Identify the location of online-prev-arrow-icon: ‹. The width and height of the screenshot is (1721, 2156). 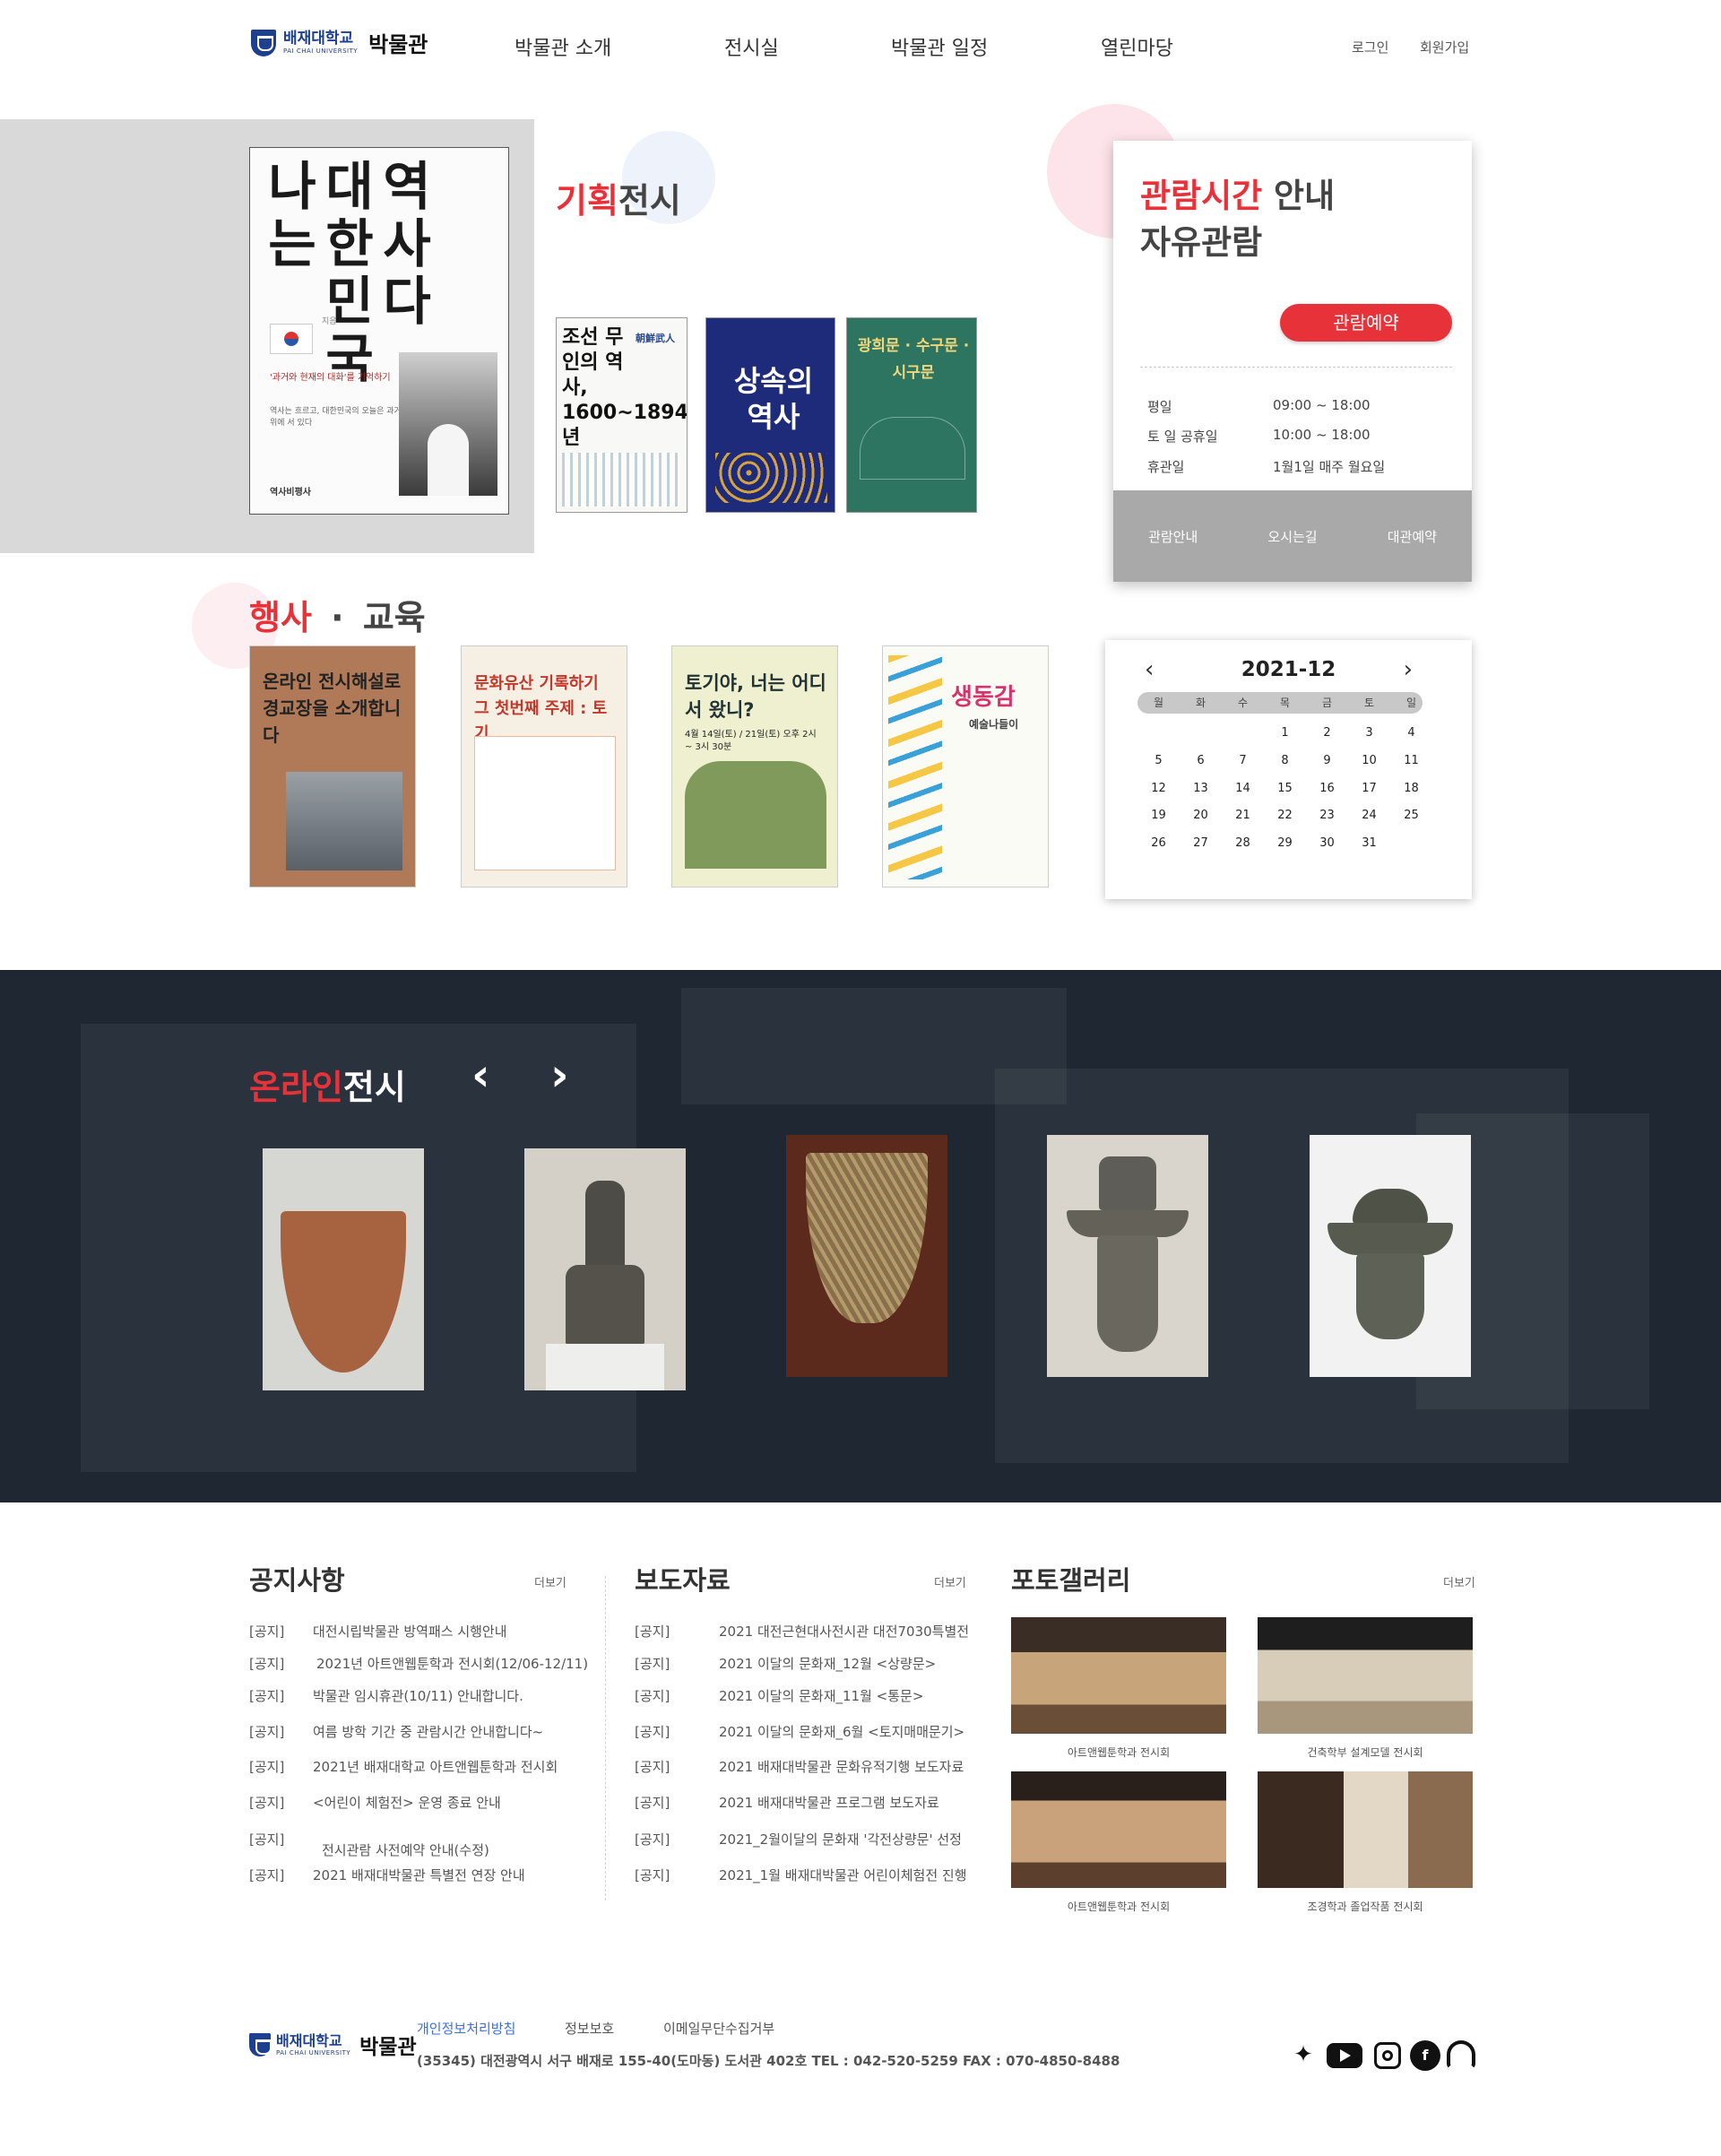
(480, 1075).